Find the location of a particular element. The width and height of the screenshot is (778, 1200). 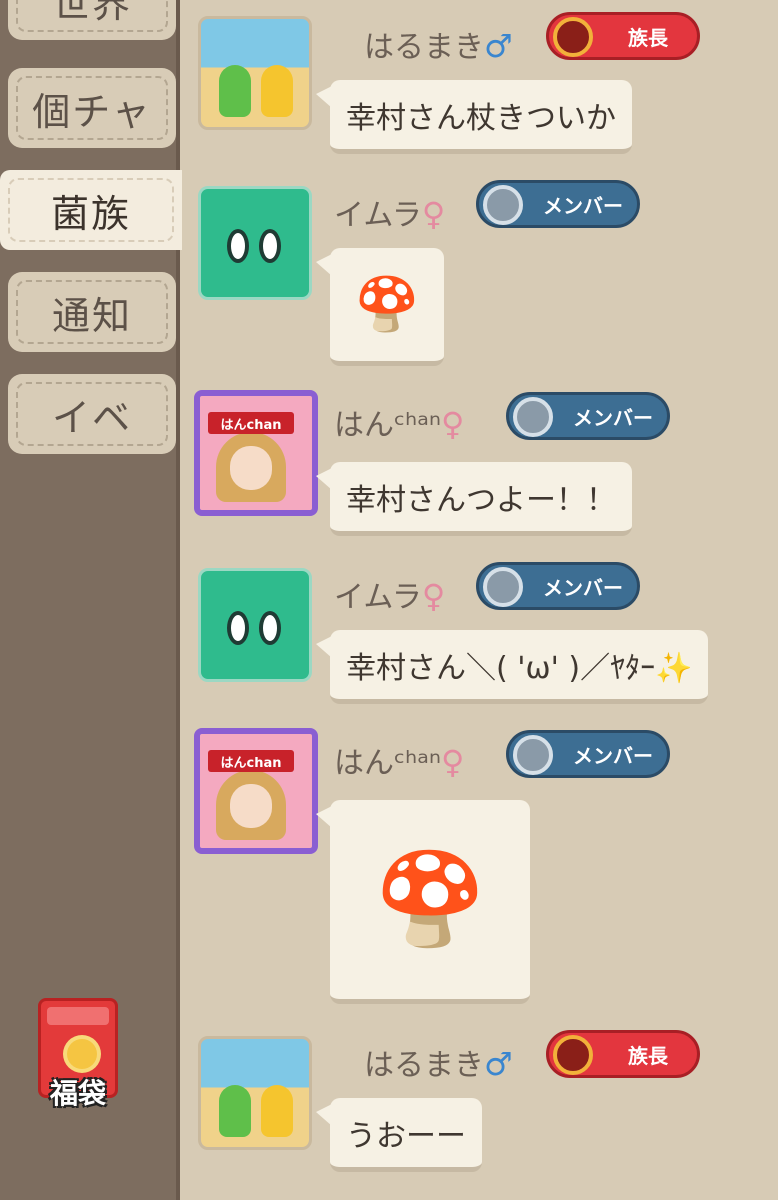

message-bubble: 幸村さん杖きついか is located at coordinates (474, 117).